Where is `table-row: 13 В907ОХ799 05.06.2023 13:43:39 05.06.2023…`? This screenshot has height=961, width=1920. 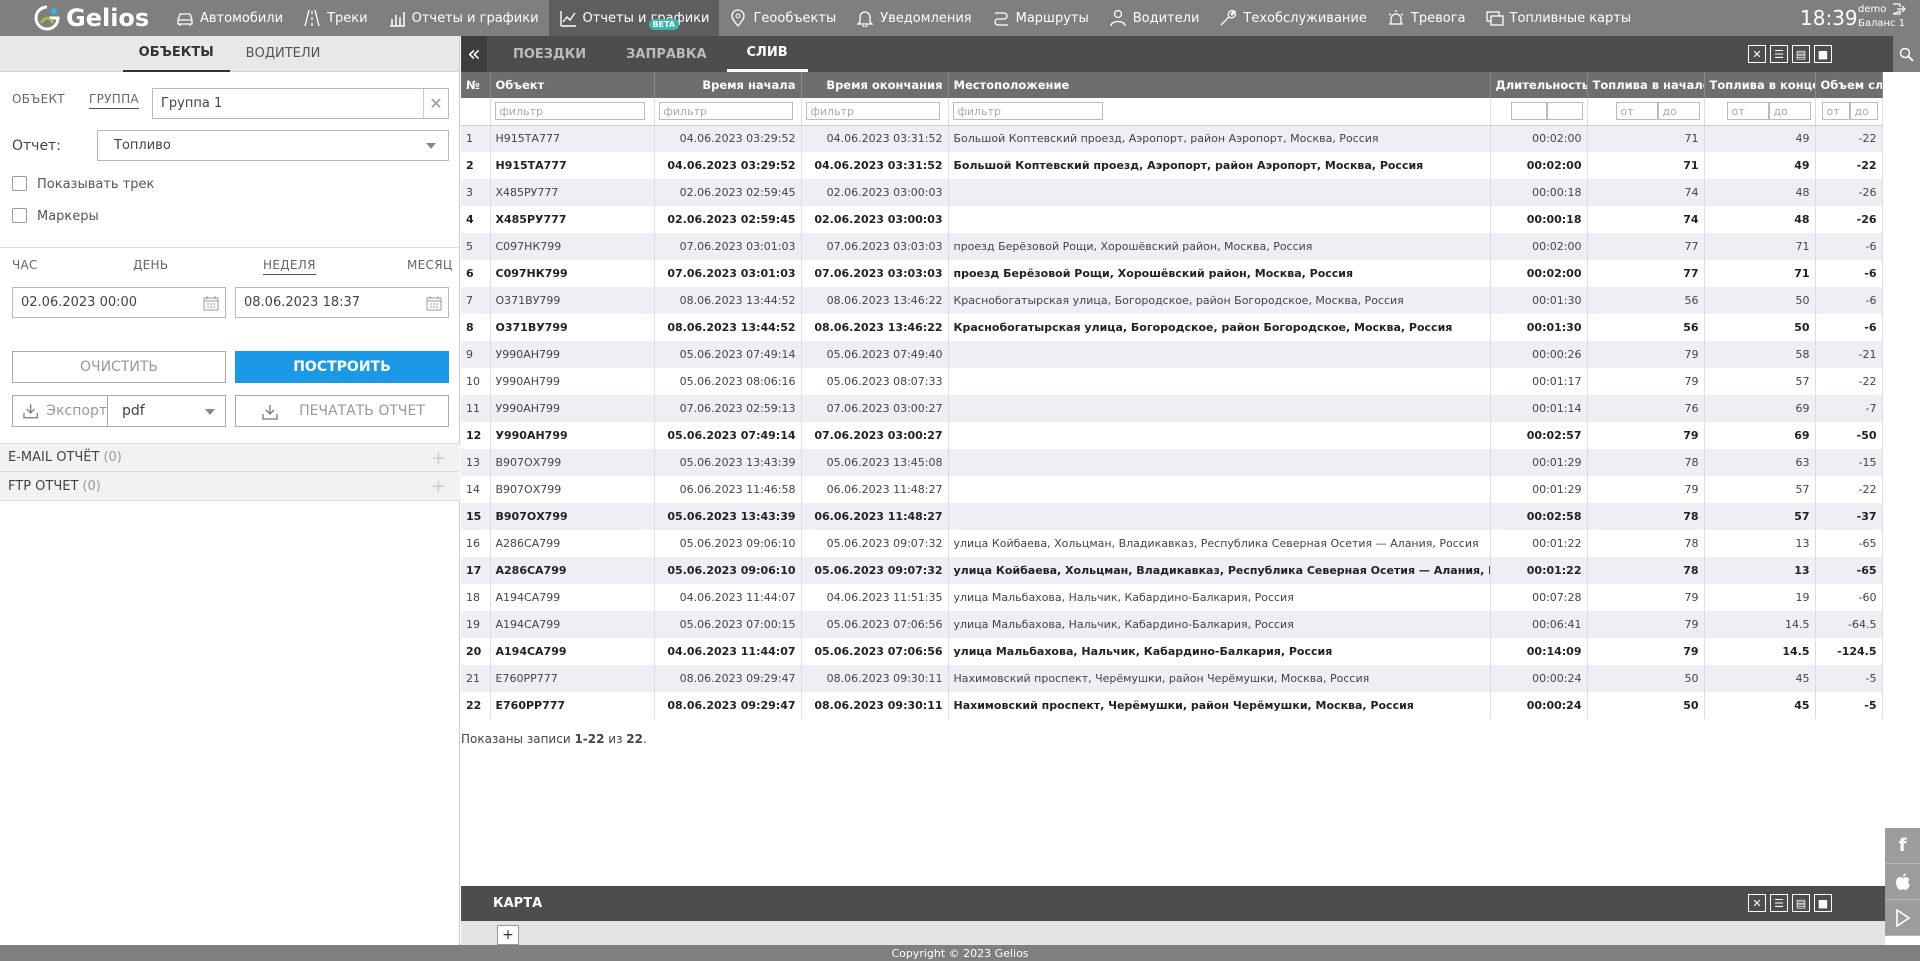
table-row: 13 В907ОХ799 05.06.2023 13:43:39 05.06.2023… is located at coordinates (1172, 462).